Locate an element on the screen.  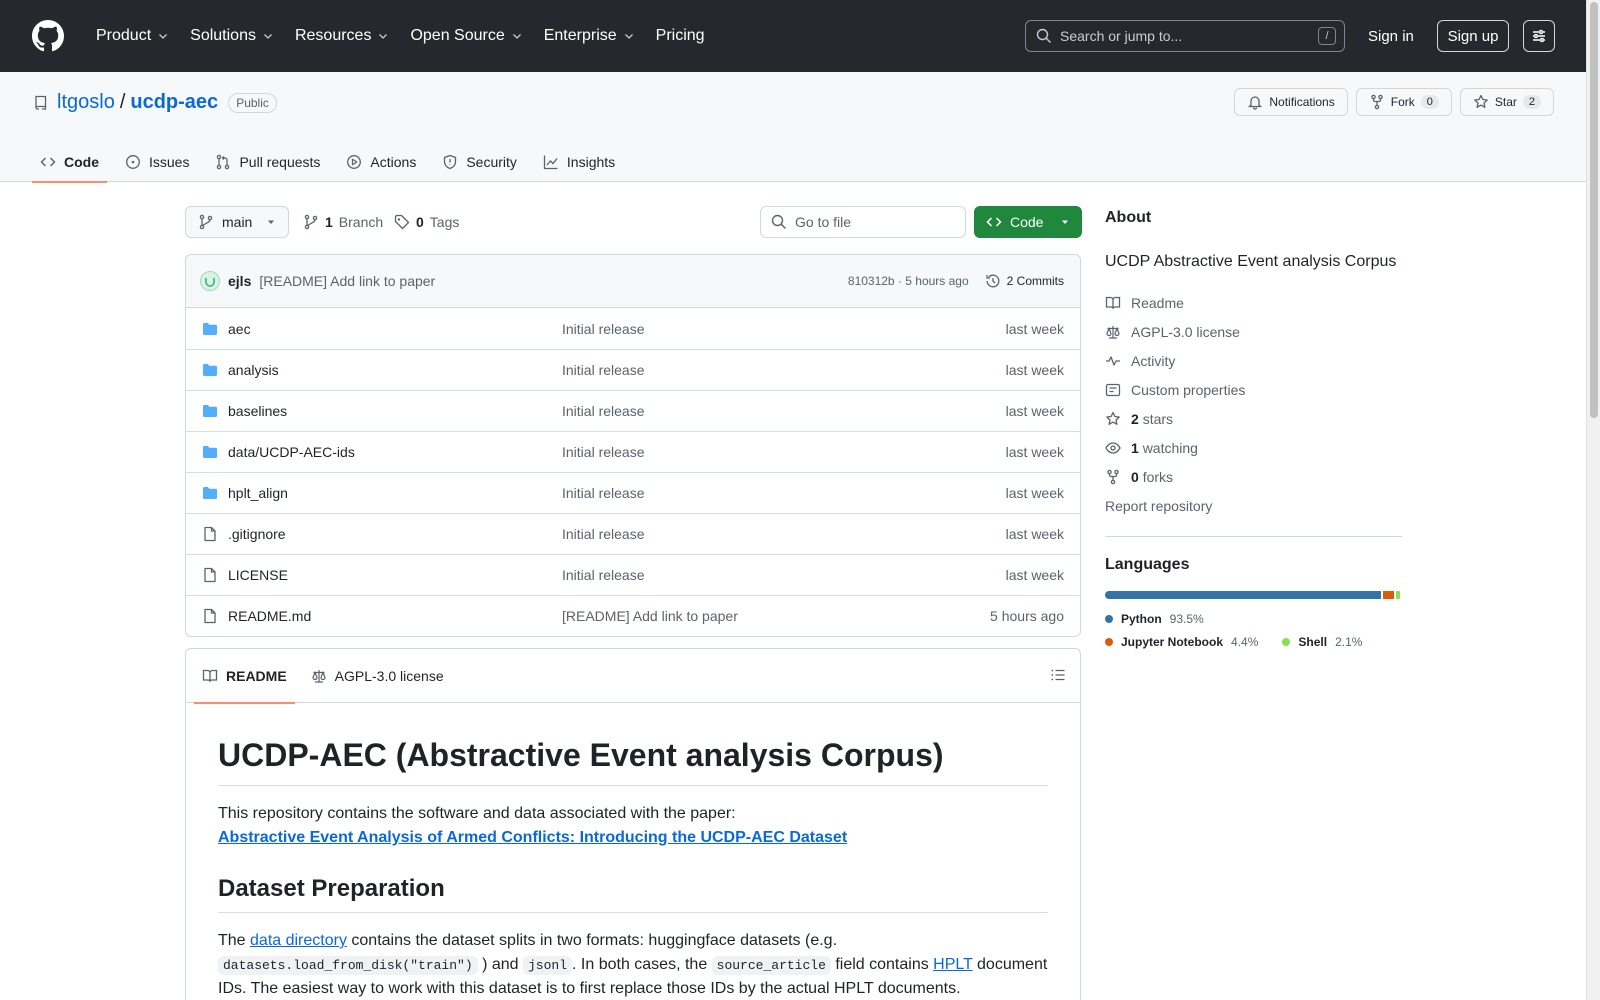
outline-button is located at coordinates (1058, 675).